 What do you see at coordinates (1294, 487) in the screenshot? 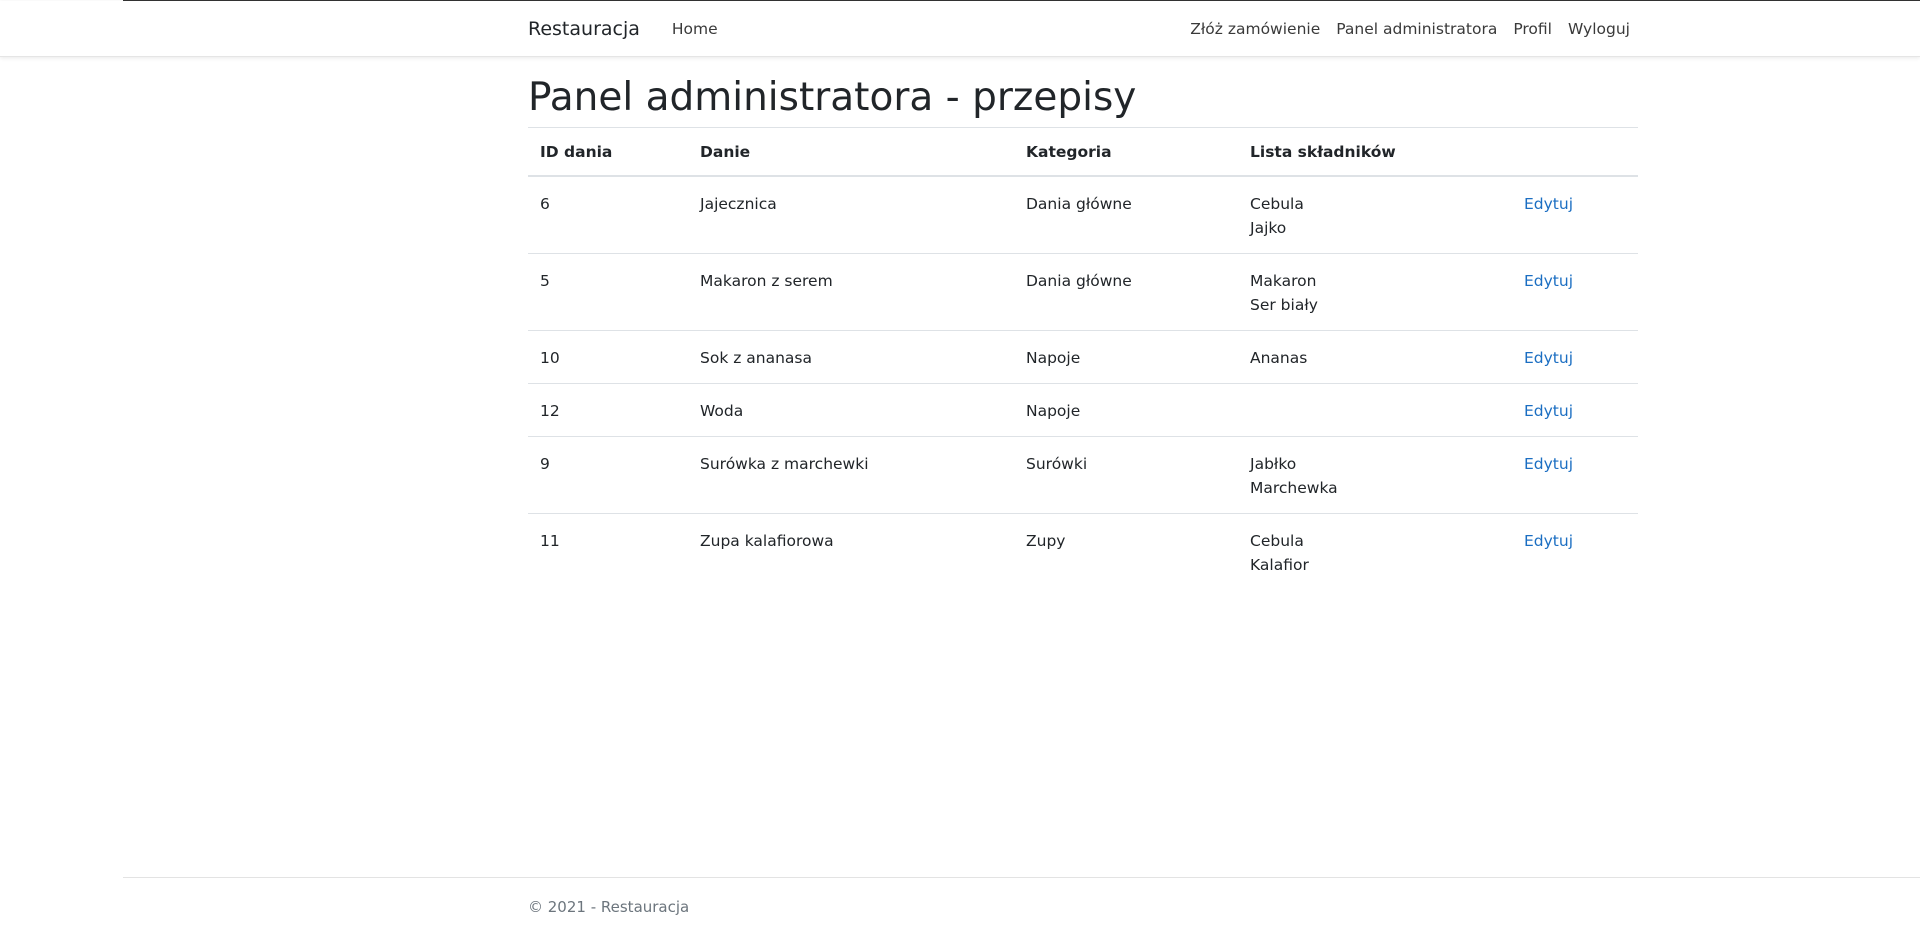
I see `ingredient-item: Marchewka` at bounding box center [1294, 487].